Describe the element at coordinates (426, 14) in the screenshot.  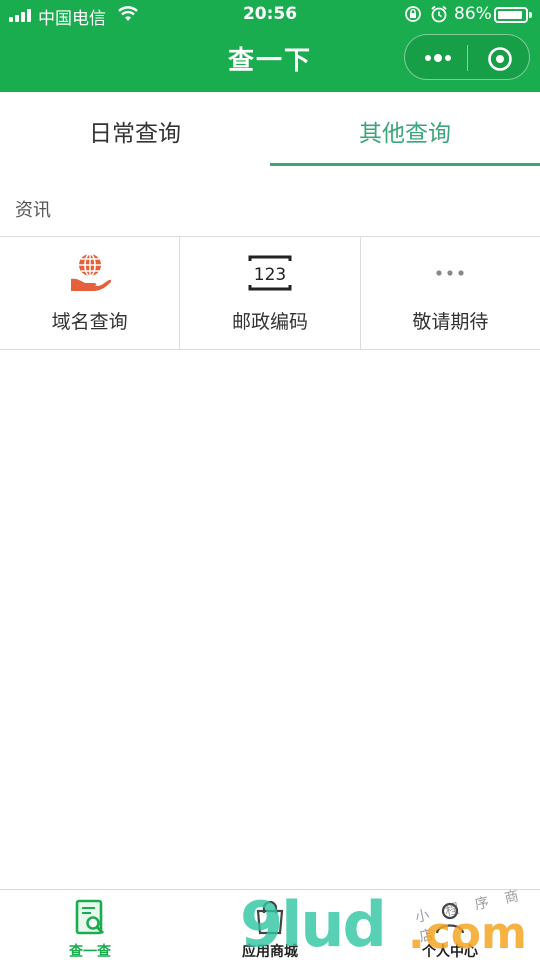
I see `status-icons` at that location.